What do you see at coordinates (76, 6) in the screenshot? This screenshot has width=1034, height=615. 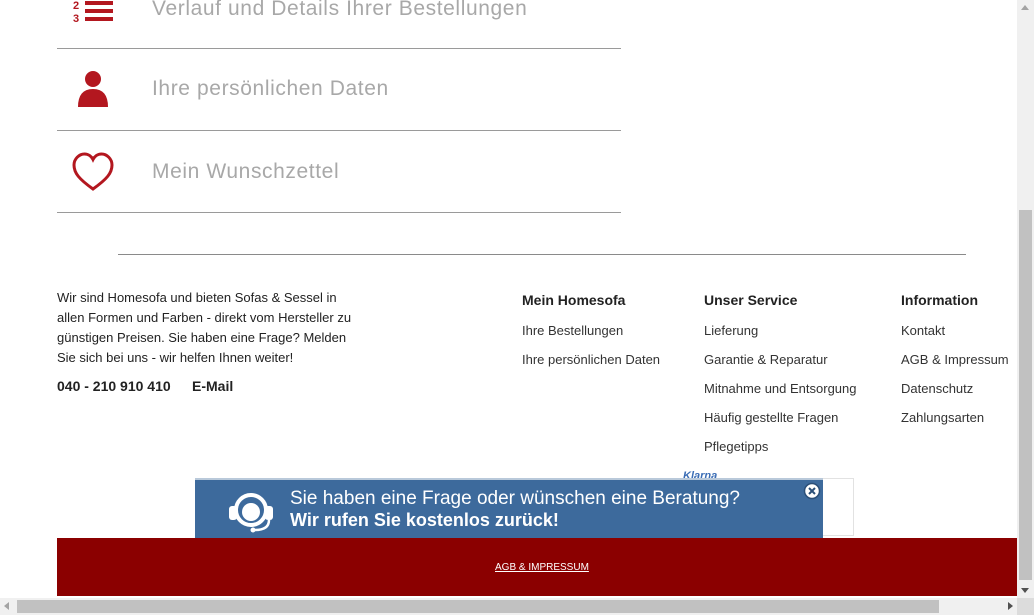 I see `svg-text: 2` at bounding box center [76, 6].